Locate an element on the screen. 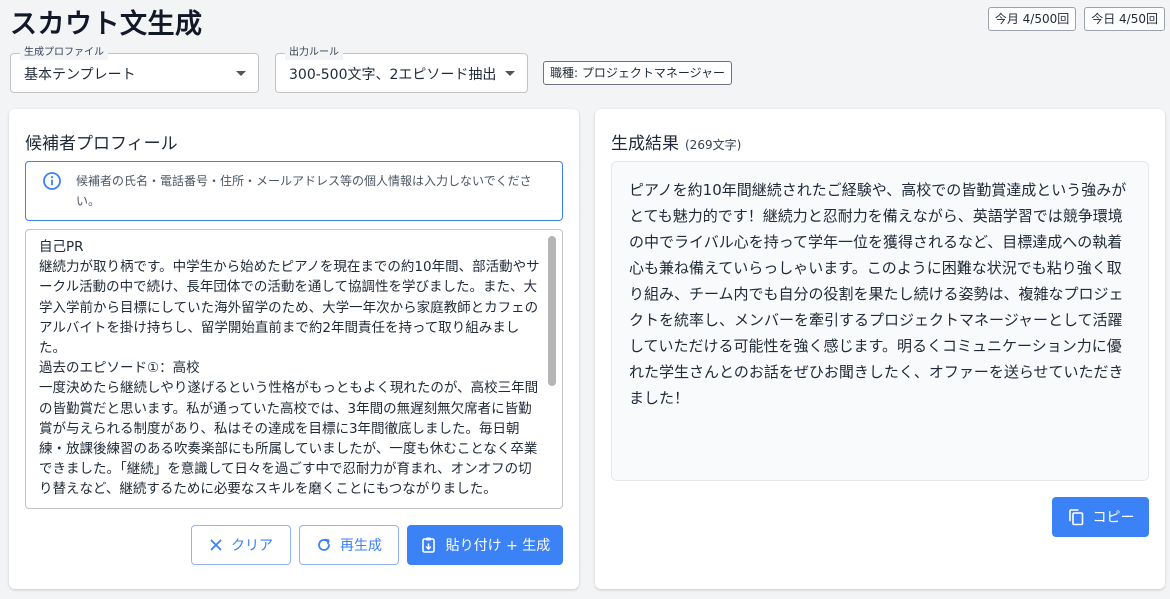 Image resolution: width=1170 pixels, height=599 pixels. close-icon is located at coordinates (216, 545).